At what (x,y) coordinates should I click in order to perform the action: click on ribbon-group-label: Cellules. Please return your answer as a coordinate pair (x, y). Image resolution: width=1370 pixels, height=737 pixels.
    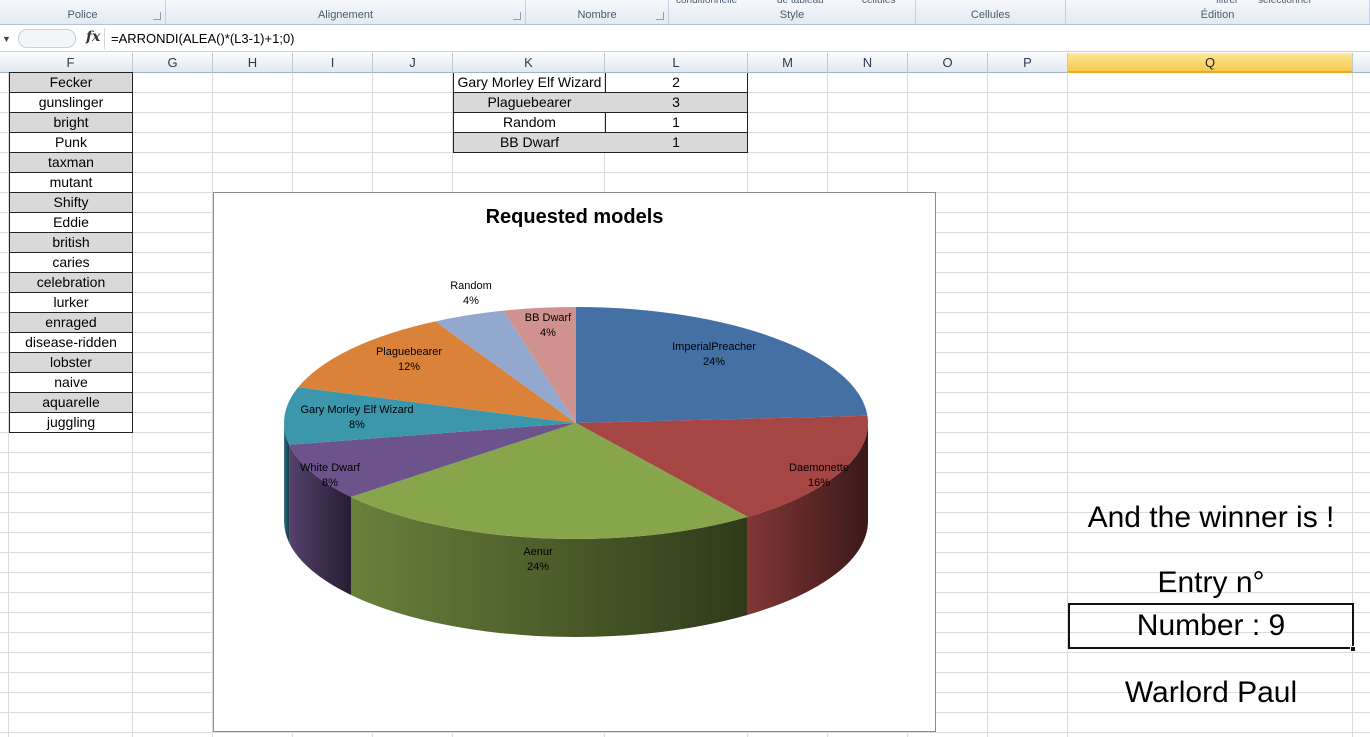
    Looking at the image, I should click on (990, 15).